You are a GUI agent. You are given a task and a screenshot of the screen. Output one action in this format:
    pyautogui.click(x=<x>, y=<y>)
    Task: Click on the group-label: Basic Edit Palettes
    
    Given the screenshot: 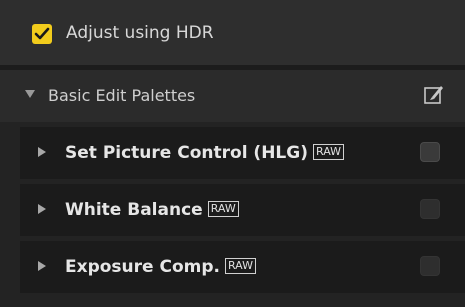 What is the action you would take?
    pyautogui.click(x=122, y=95)
    